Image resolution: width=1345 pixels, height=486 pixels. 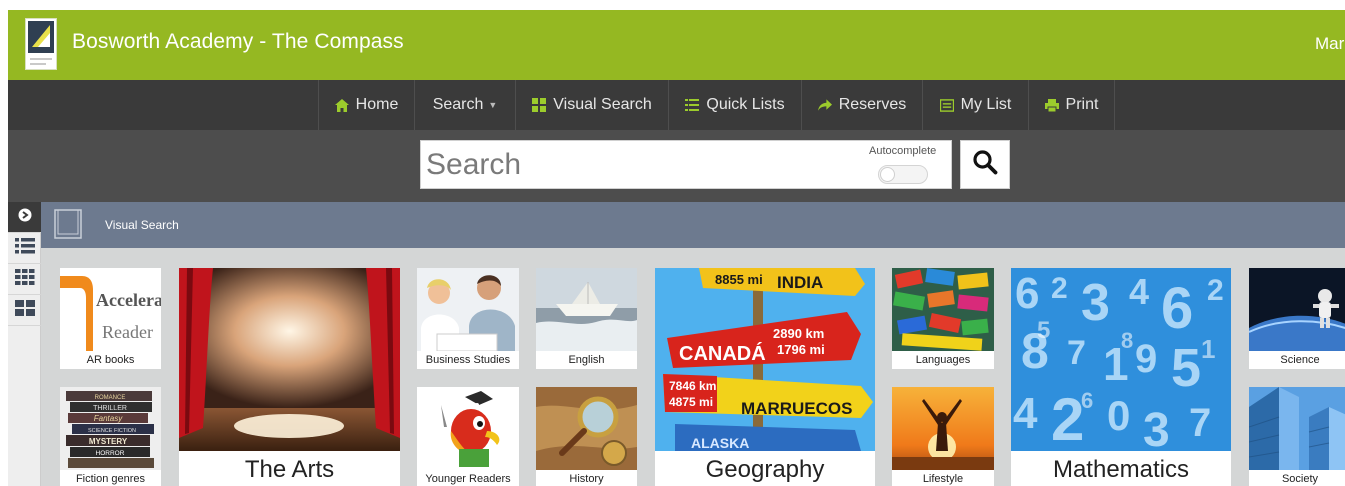 I want to click on search-box: Autocomplete, so click(x=686, y=164).